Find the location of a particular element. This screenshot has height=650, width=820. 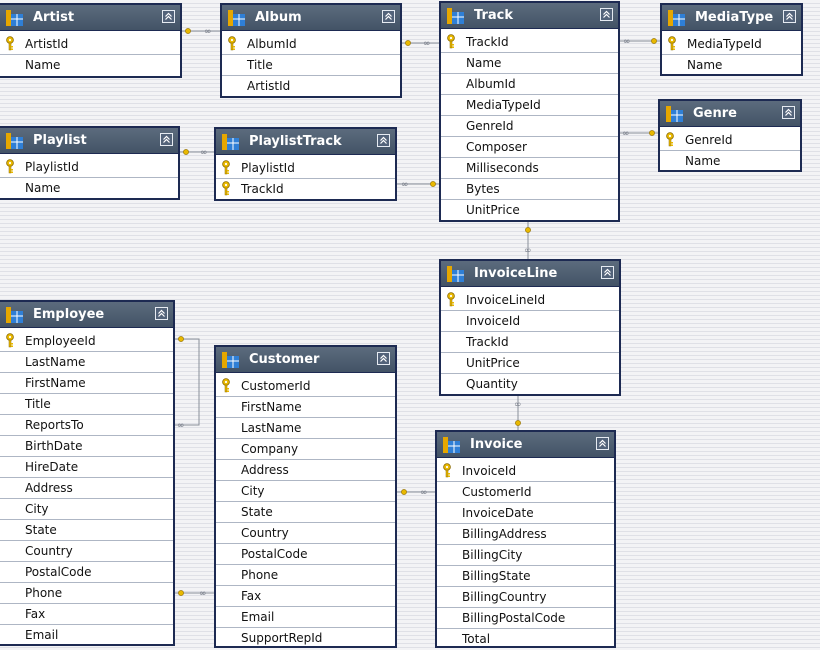

column-row: SupportRepId is located at coordinates (305, 638).